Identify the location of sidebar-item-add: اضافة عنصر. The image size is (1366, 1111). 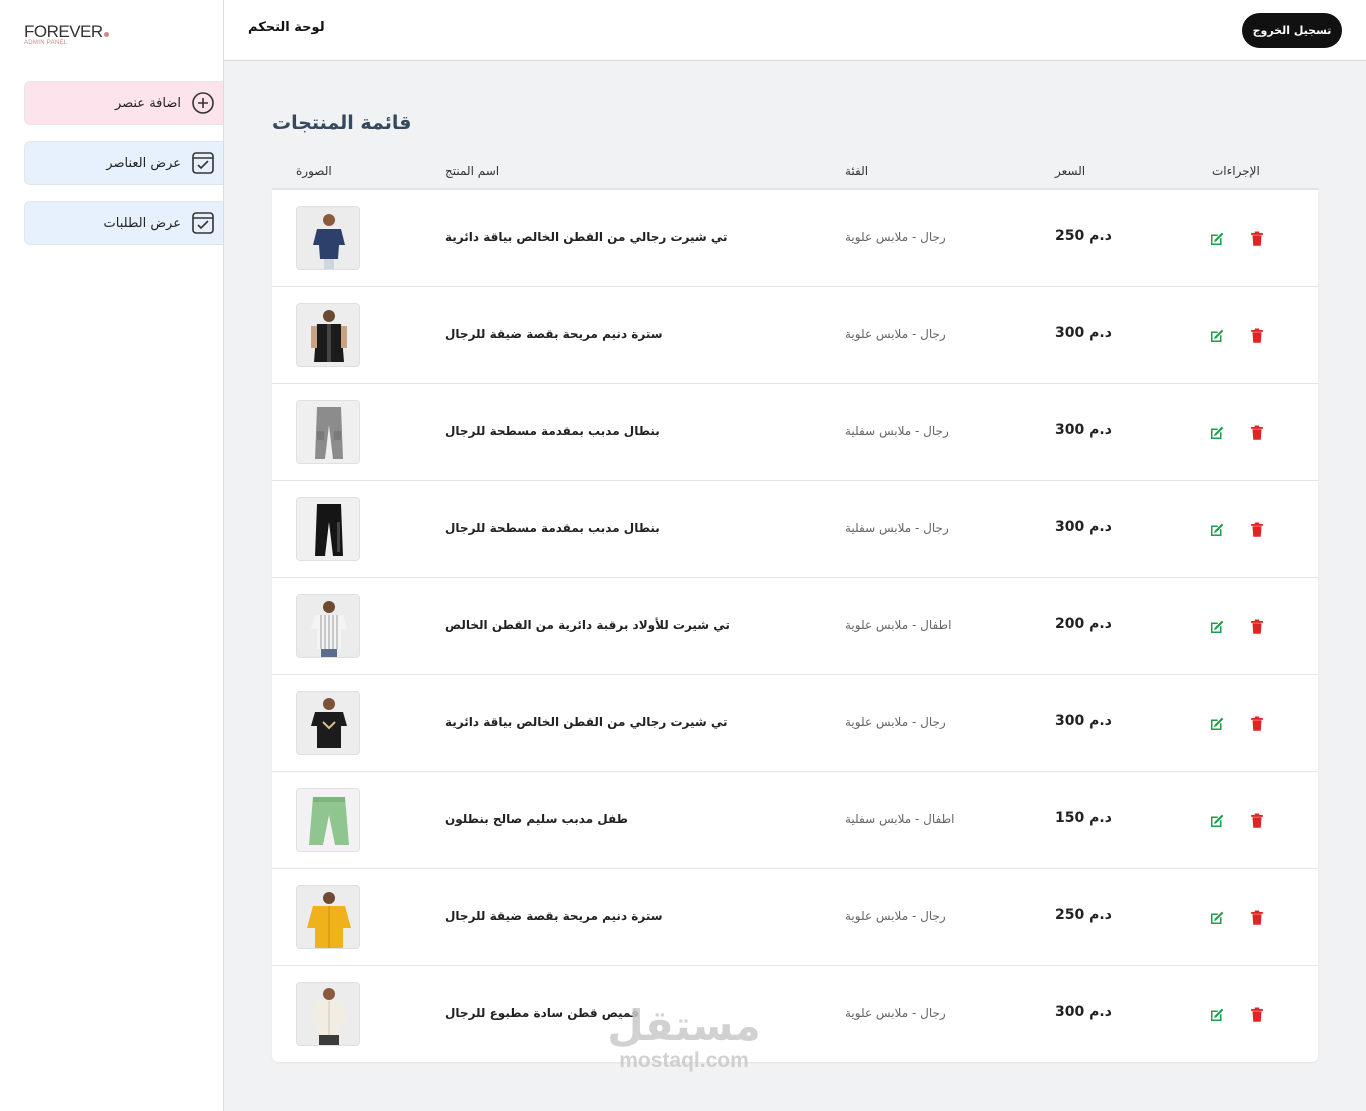
(123, 103).